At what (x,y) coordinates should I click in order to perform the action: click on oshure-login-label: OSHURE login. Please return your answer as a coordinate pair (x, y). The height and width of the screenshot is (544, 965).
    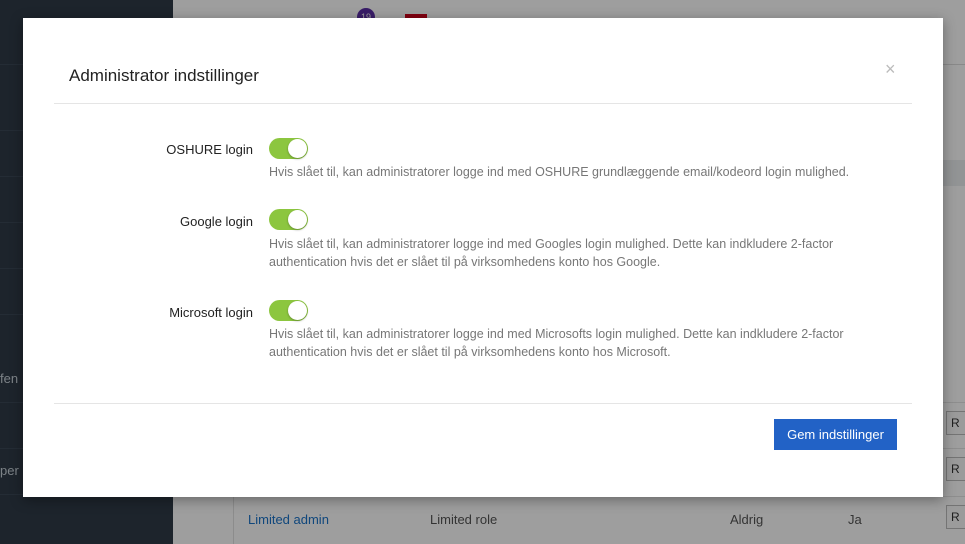
    Looking at the image, I should click on (209, 149).